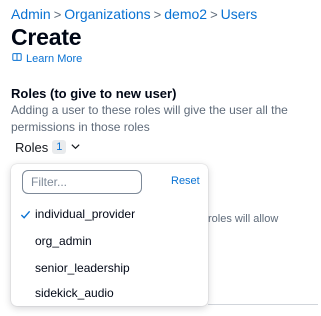  What do you see at coordinates (239, 14) in the screenshot?
I see `breadcrumb-users: Users` at bounding box center [239, 14].